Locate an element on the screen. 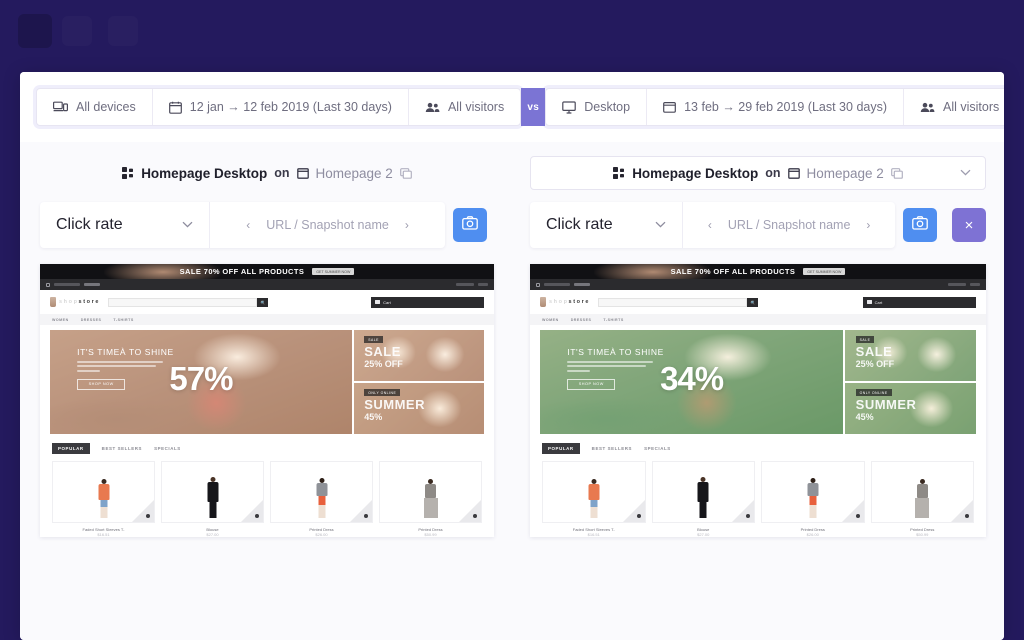 This screenshot has height=640, width=1024. visitors-filter-b: All visitors is located at coordinates (953, 107).